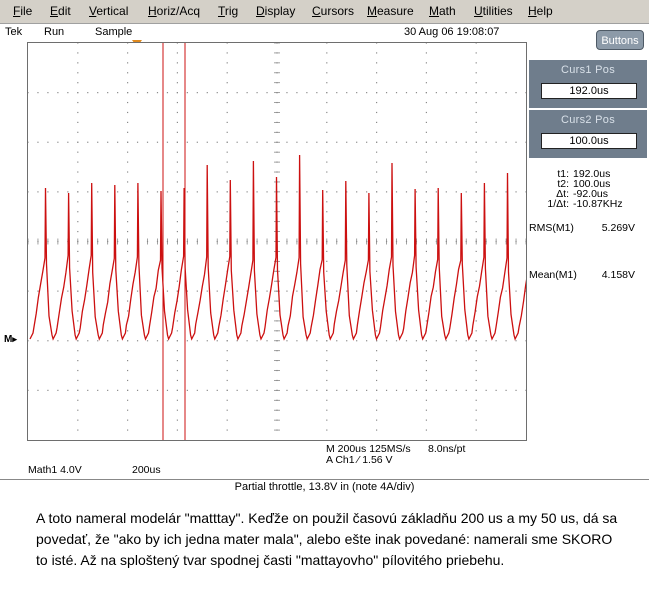  What do you see at coordinates (588, 70) in the screenshot?
I see `cursor1-title: Curs1 Pos` at bounding box center [588, 70].